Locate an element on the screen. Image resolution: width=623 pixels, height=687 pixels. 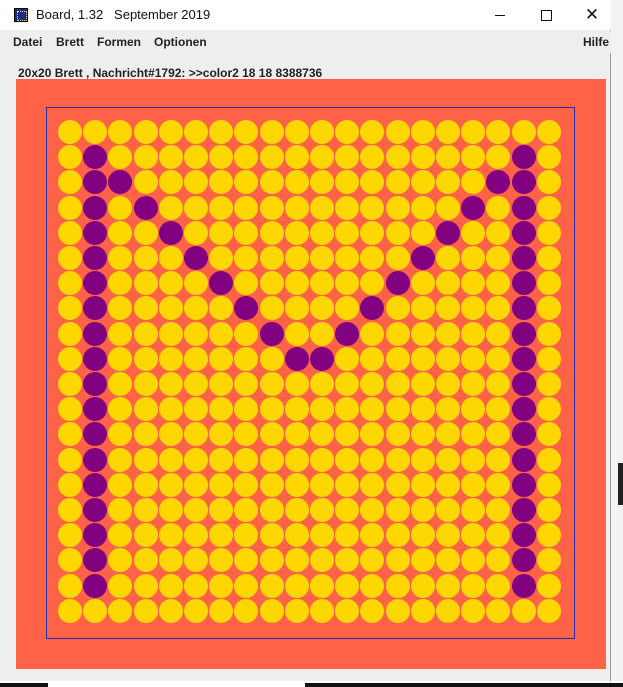
menu-brett: Brett is located at coordinates (70, 42).